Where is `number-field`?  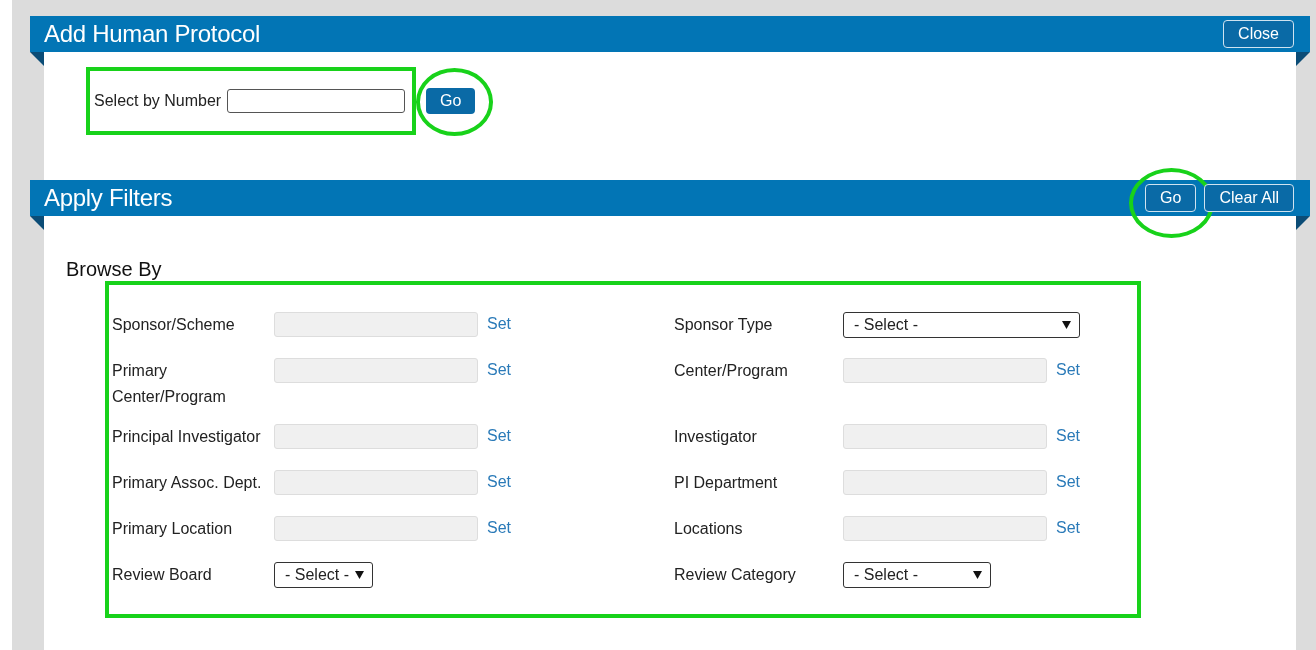
number-field is located at coordinates (316, 101).